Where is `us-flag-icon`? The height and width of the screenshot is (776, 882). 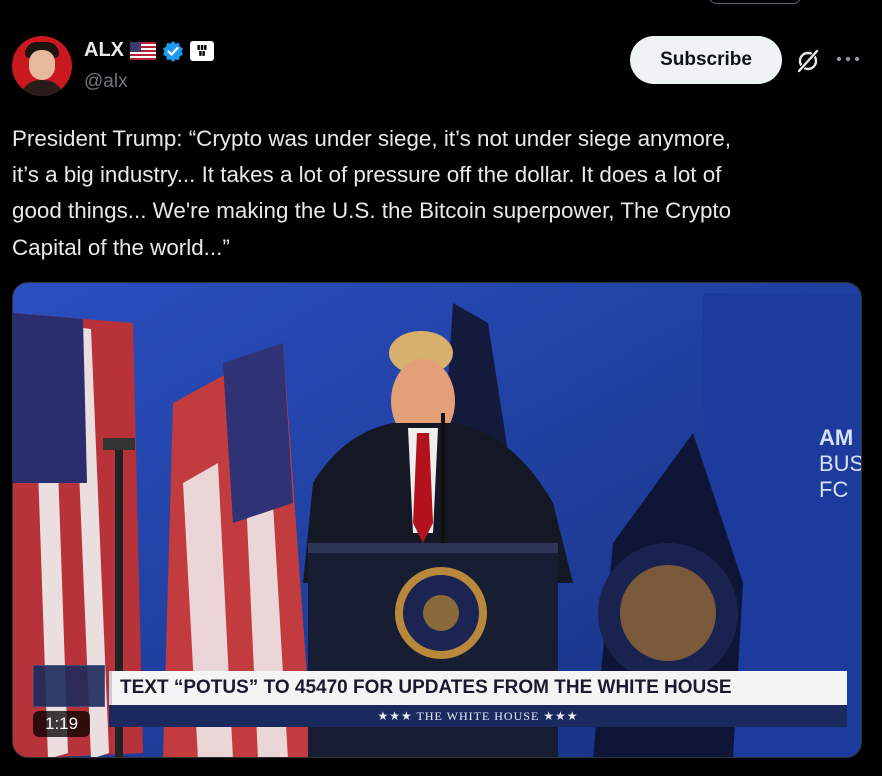
us-flag-icon is located at coordinates (143, 50).